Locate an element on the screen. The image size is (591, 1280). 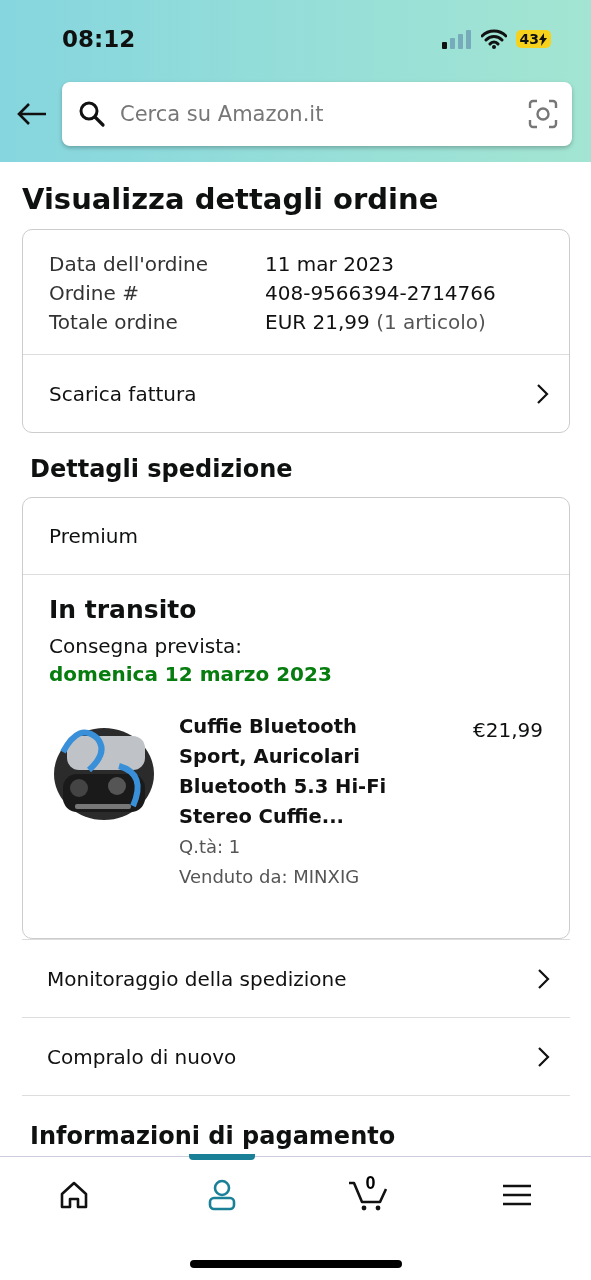
field-value: EUR 21,99 (1 articolo) is located at coordinates (376, 322).